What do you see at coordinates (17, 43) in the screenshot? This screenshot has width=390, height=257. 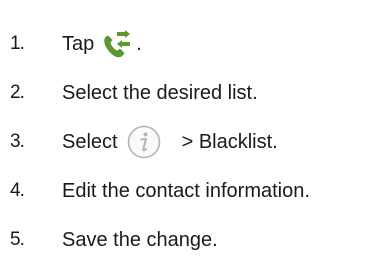 I see `step-number: 1.` at bounding box center [17, 43].